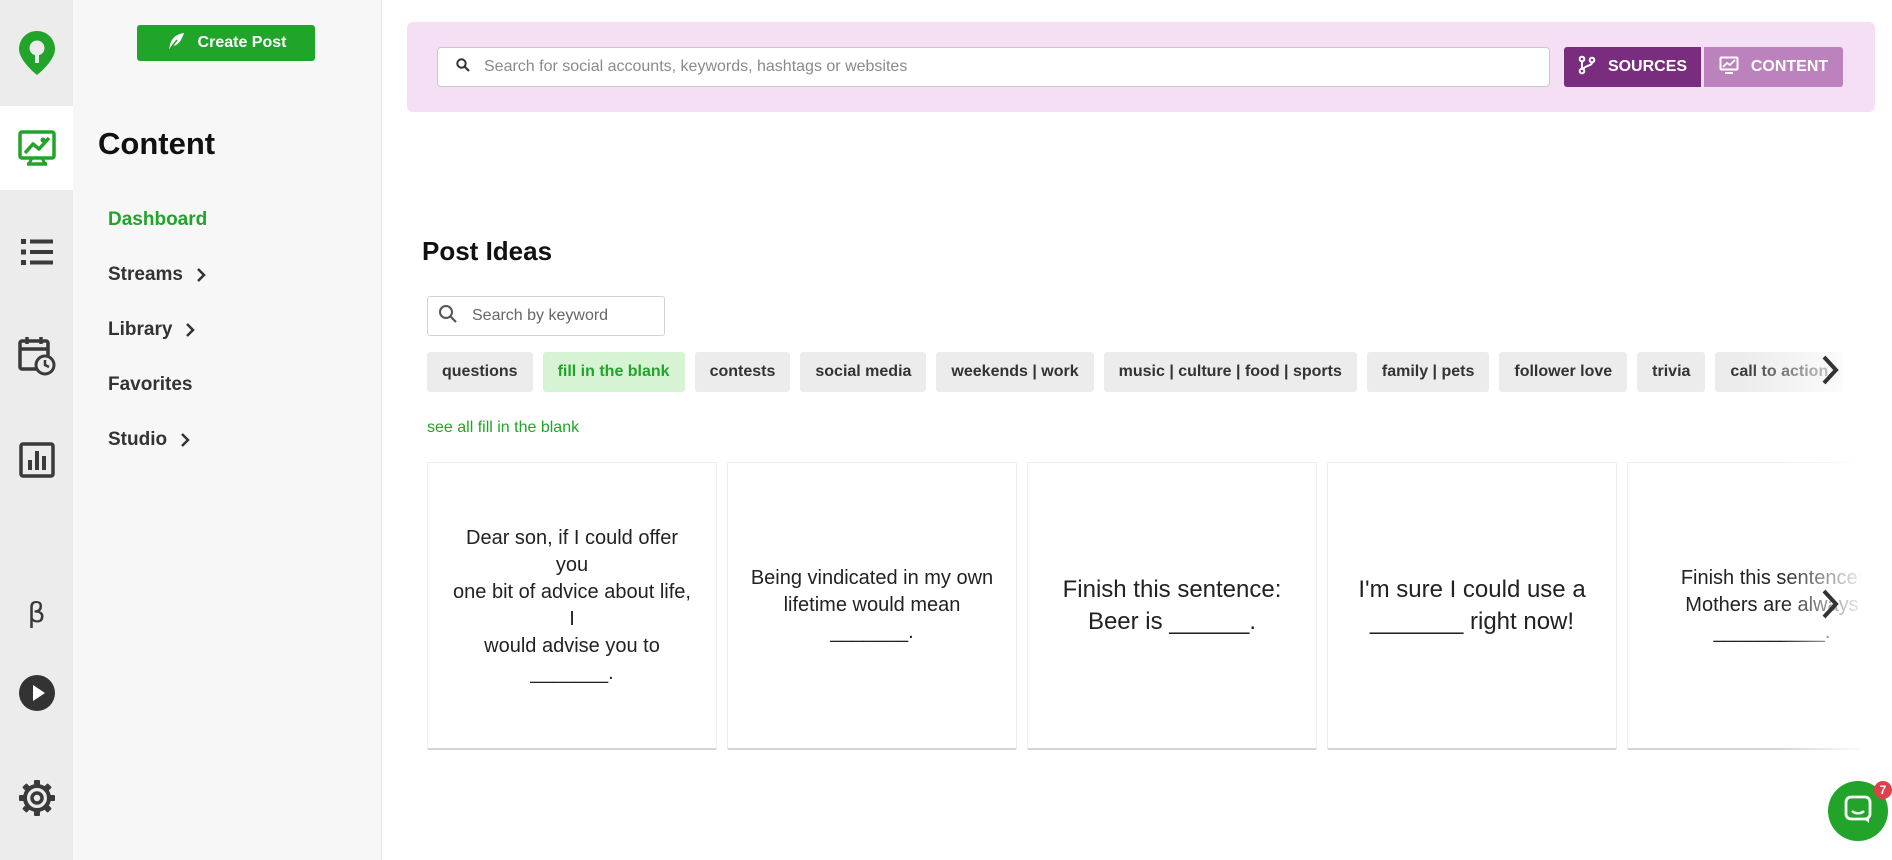  I want to click on source-search-box, so click(993, 67).